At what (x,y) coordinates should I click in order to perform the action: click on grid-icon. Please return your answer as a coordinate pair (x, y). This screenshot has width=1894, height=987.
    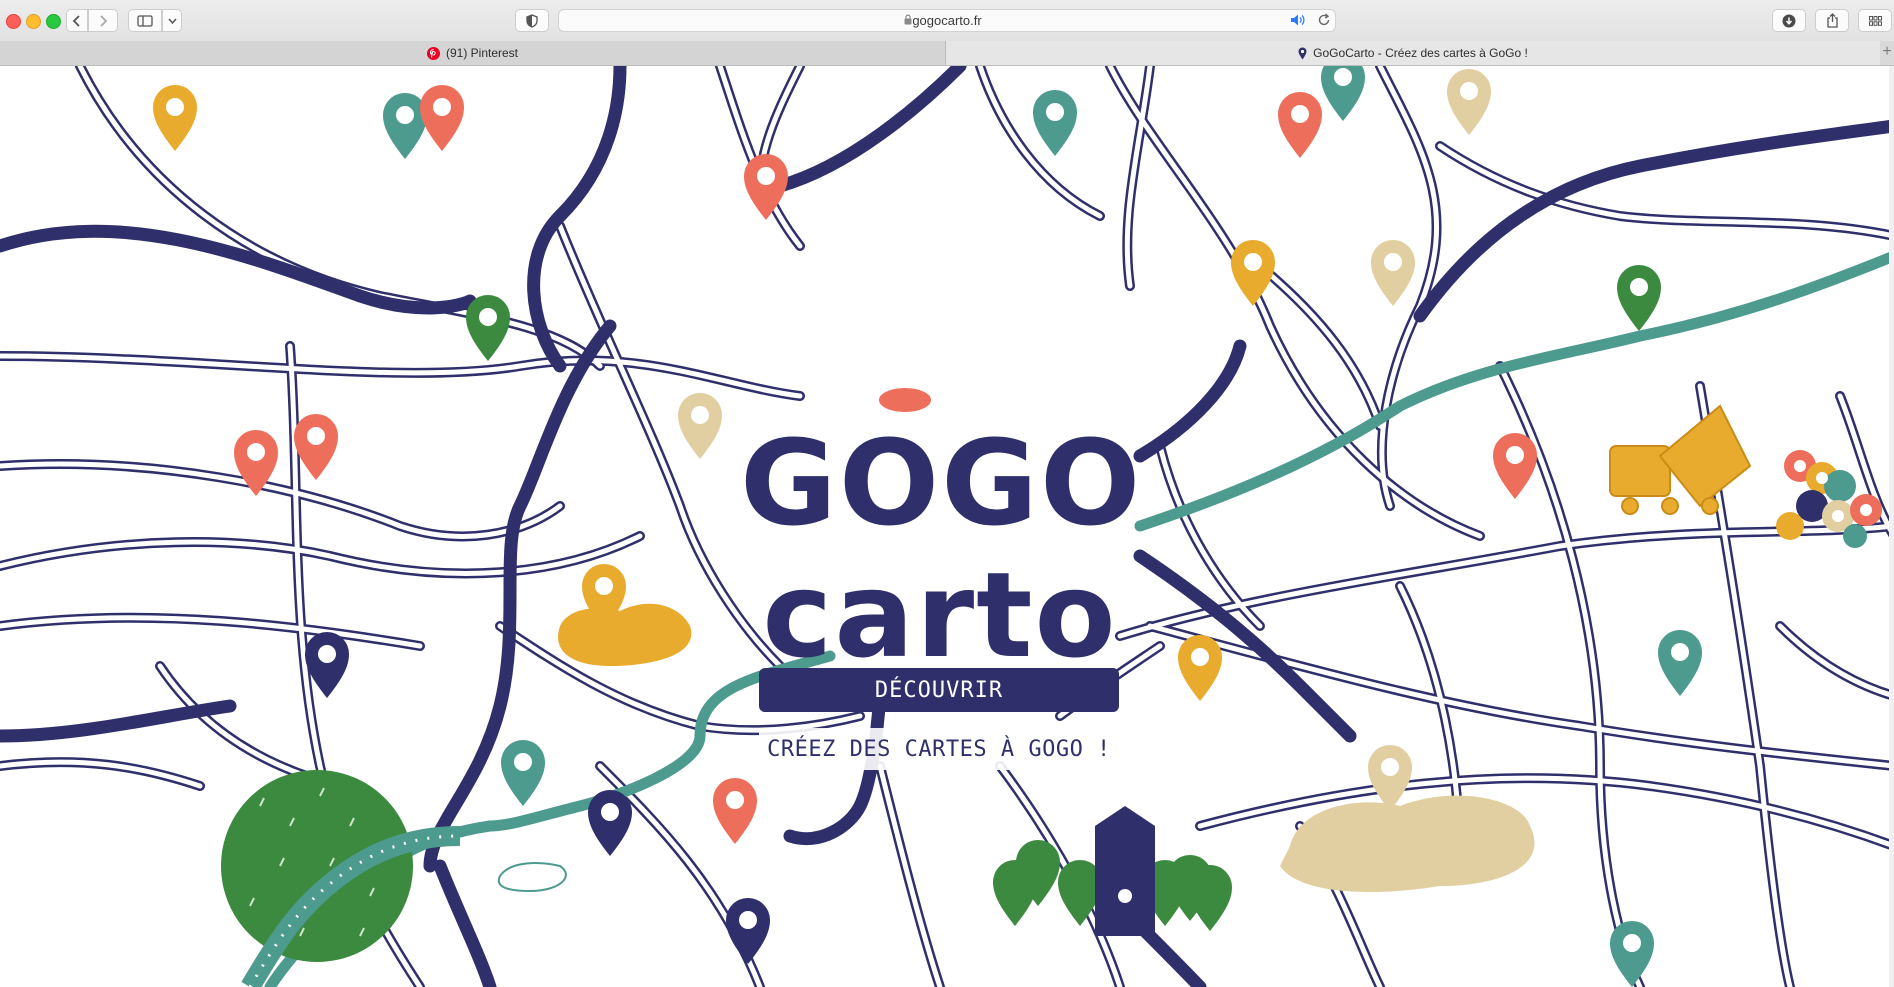
    Looking at the image, I should click on (1875, 20).